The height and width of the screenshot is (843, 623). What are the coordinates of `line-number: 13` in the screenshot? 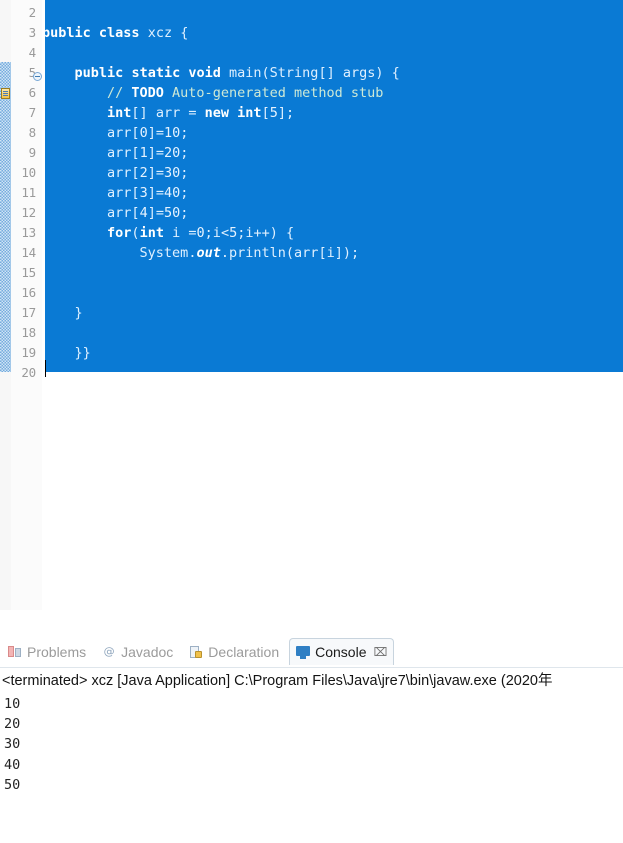 It's located at (28, 232).